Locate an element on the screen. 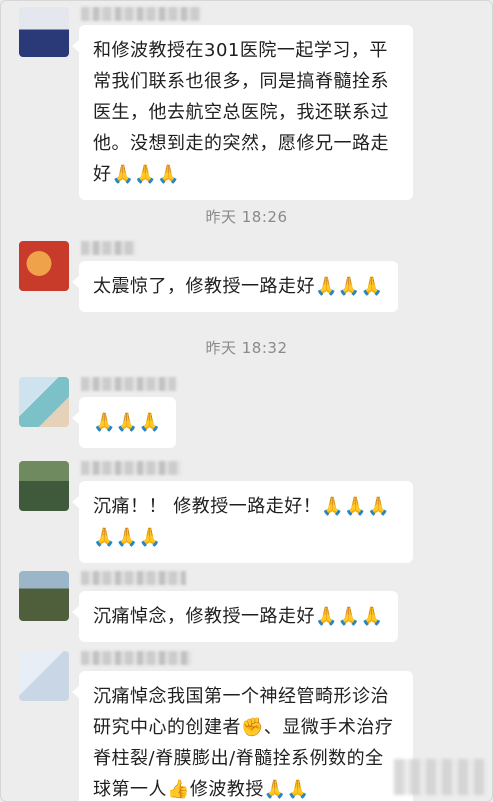  message-2: 太震惊了，修教授一路走好🙏🙏🙏 is located at coordinates (245, 276).